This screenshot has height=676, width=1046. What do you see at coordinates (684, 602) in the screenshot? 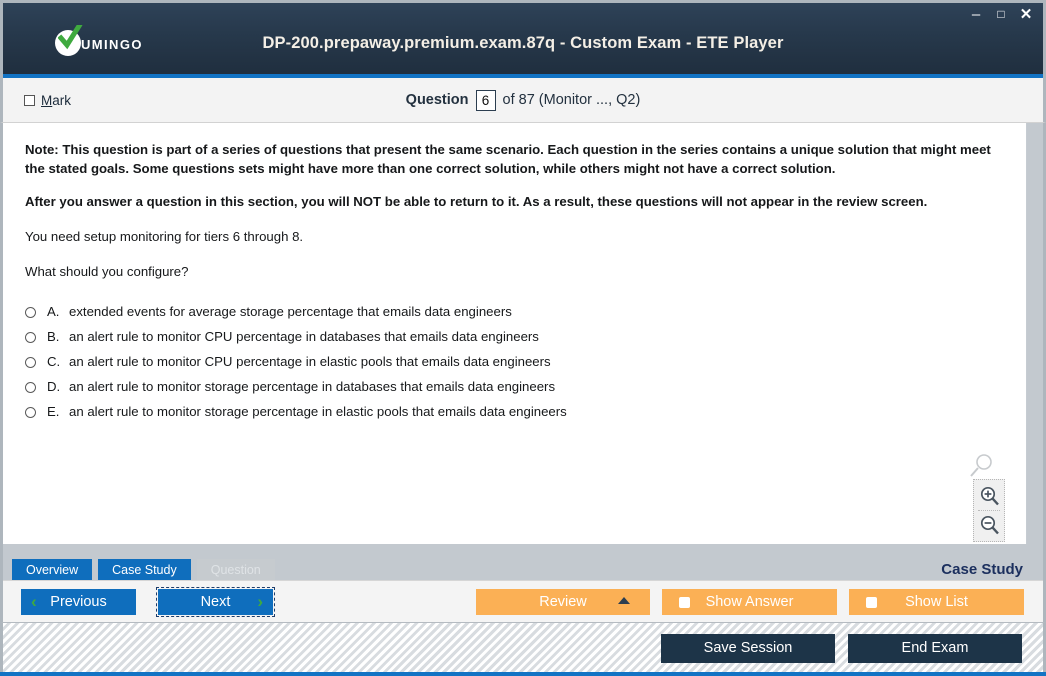
I see `answer-square-icon` at bounding box center [684, 602].